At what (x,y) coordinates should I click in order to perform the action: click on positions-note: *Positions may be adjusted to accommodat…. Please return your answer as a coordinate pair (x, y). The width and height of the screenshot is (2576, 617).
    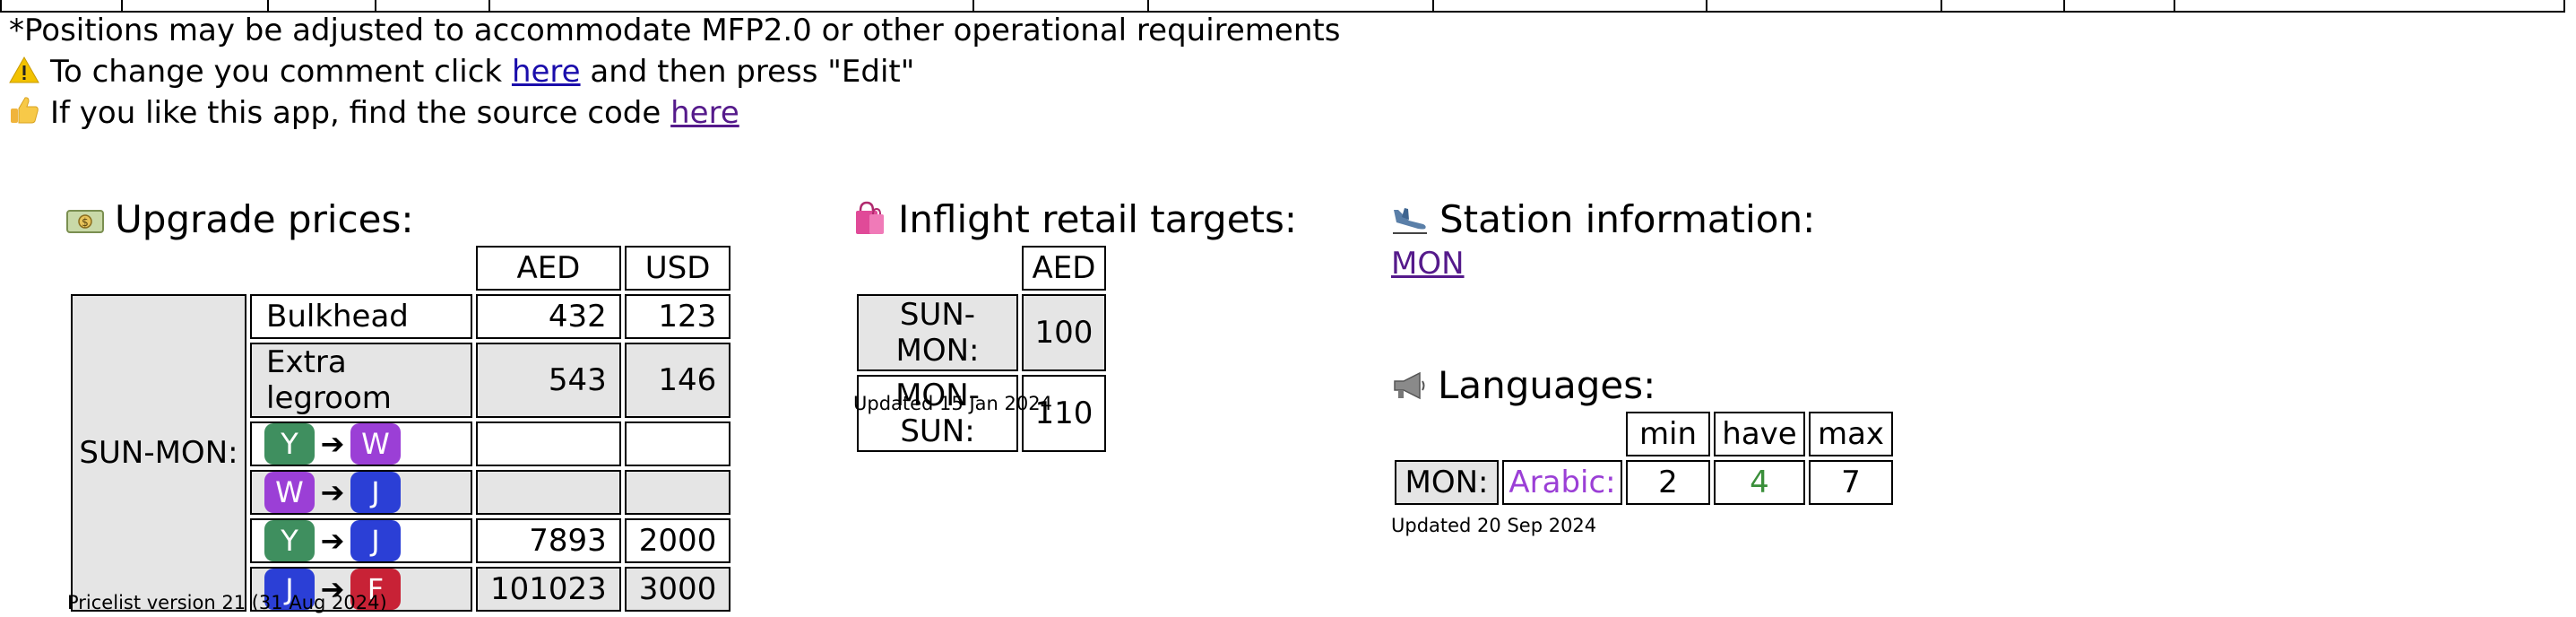
    Looking at the image, I should click on (675, 30).